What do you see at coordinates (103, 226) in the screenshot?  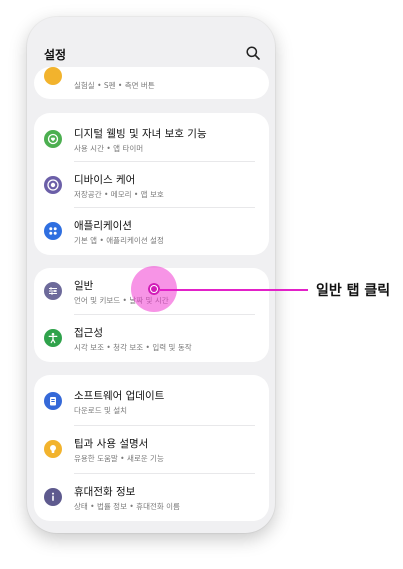 I see `item-title: 애플리케이션` at bounding box center [103, 226].